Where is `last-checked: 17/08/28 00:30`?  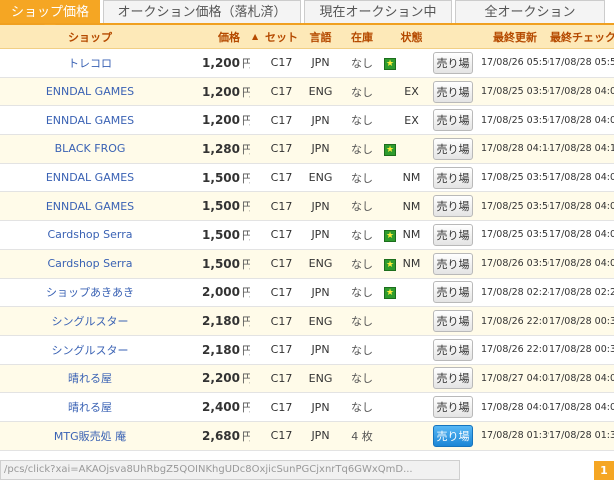
last-checked: 17/08/28 00:30 is located at coordinates (581, 321).